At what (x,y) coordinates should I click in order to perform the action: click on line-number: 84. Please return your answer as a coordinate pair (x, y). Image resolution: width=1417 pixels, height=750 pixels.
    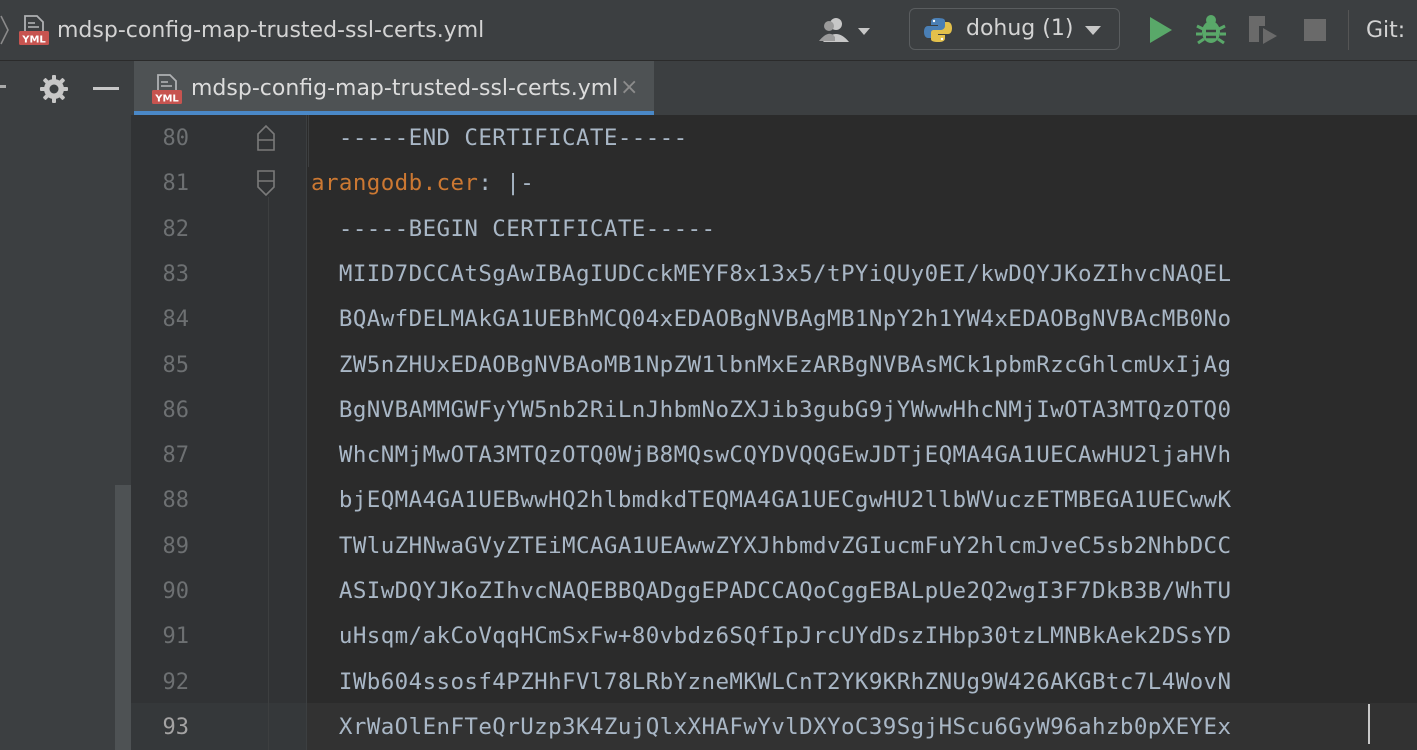
    Looking at the image, I should click on (176, 320).